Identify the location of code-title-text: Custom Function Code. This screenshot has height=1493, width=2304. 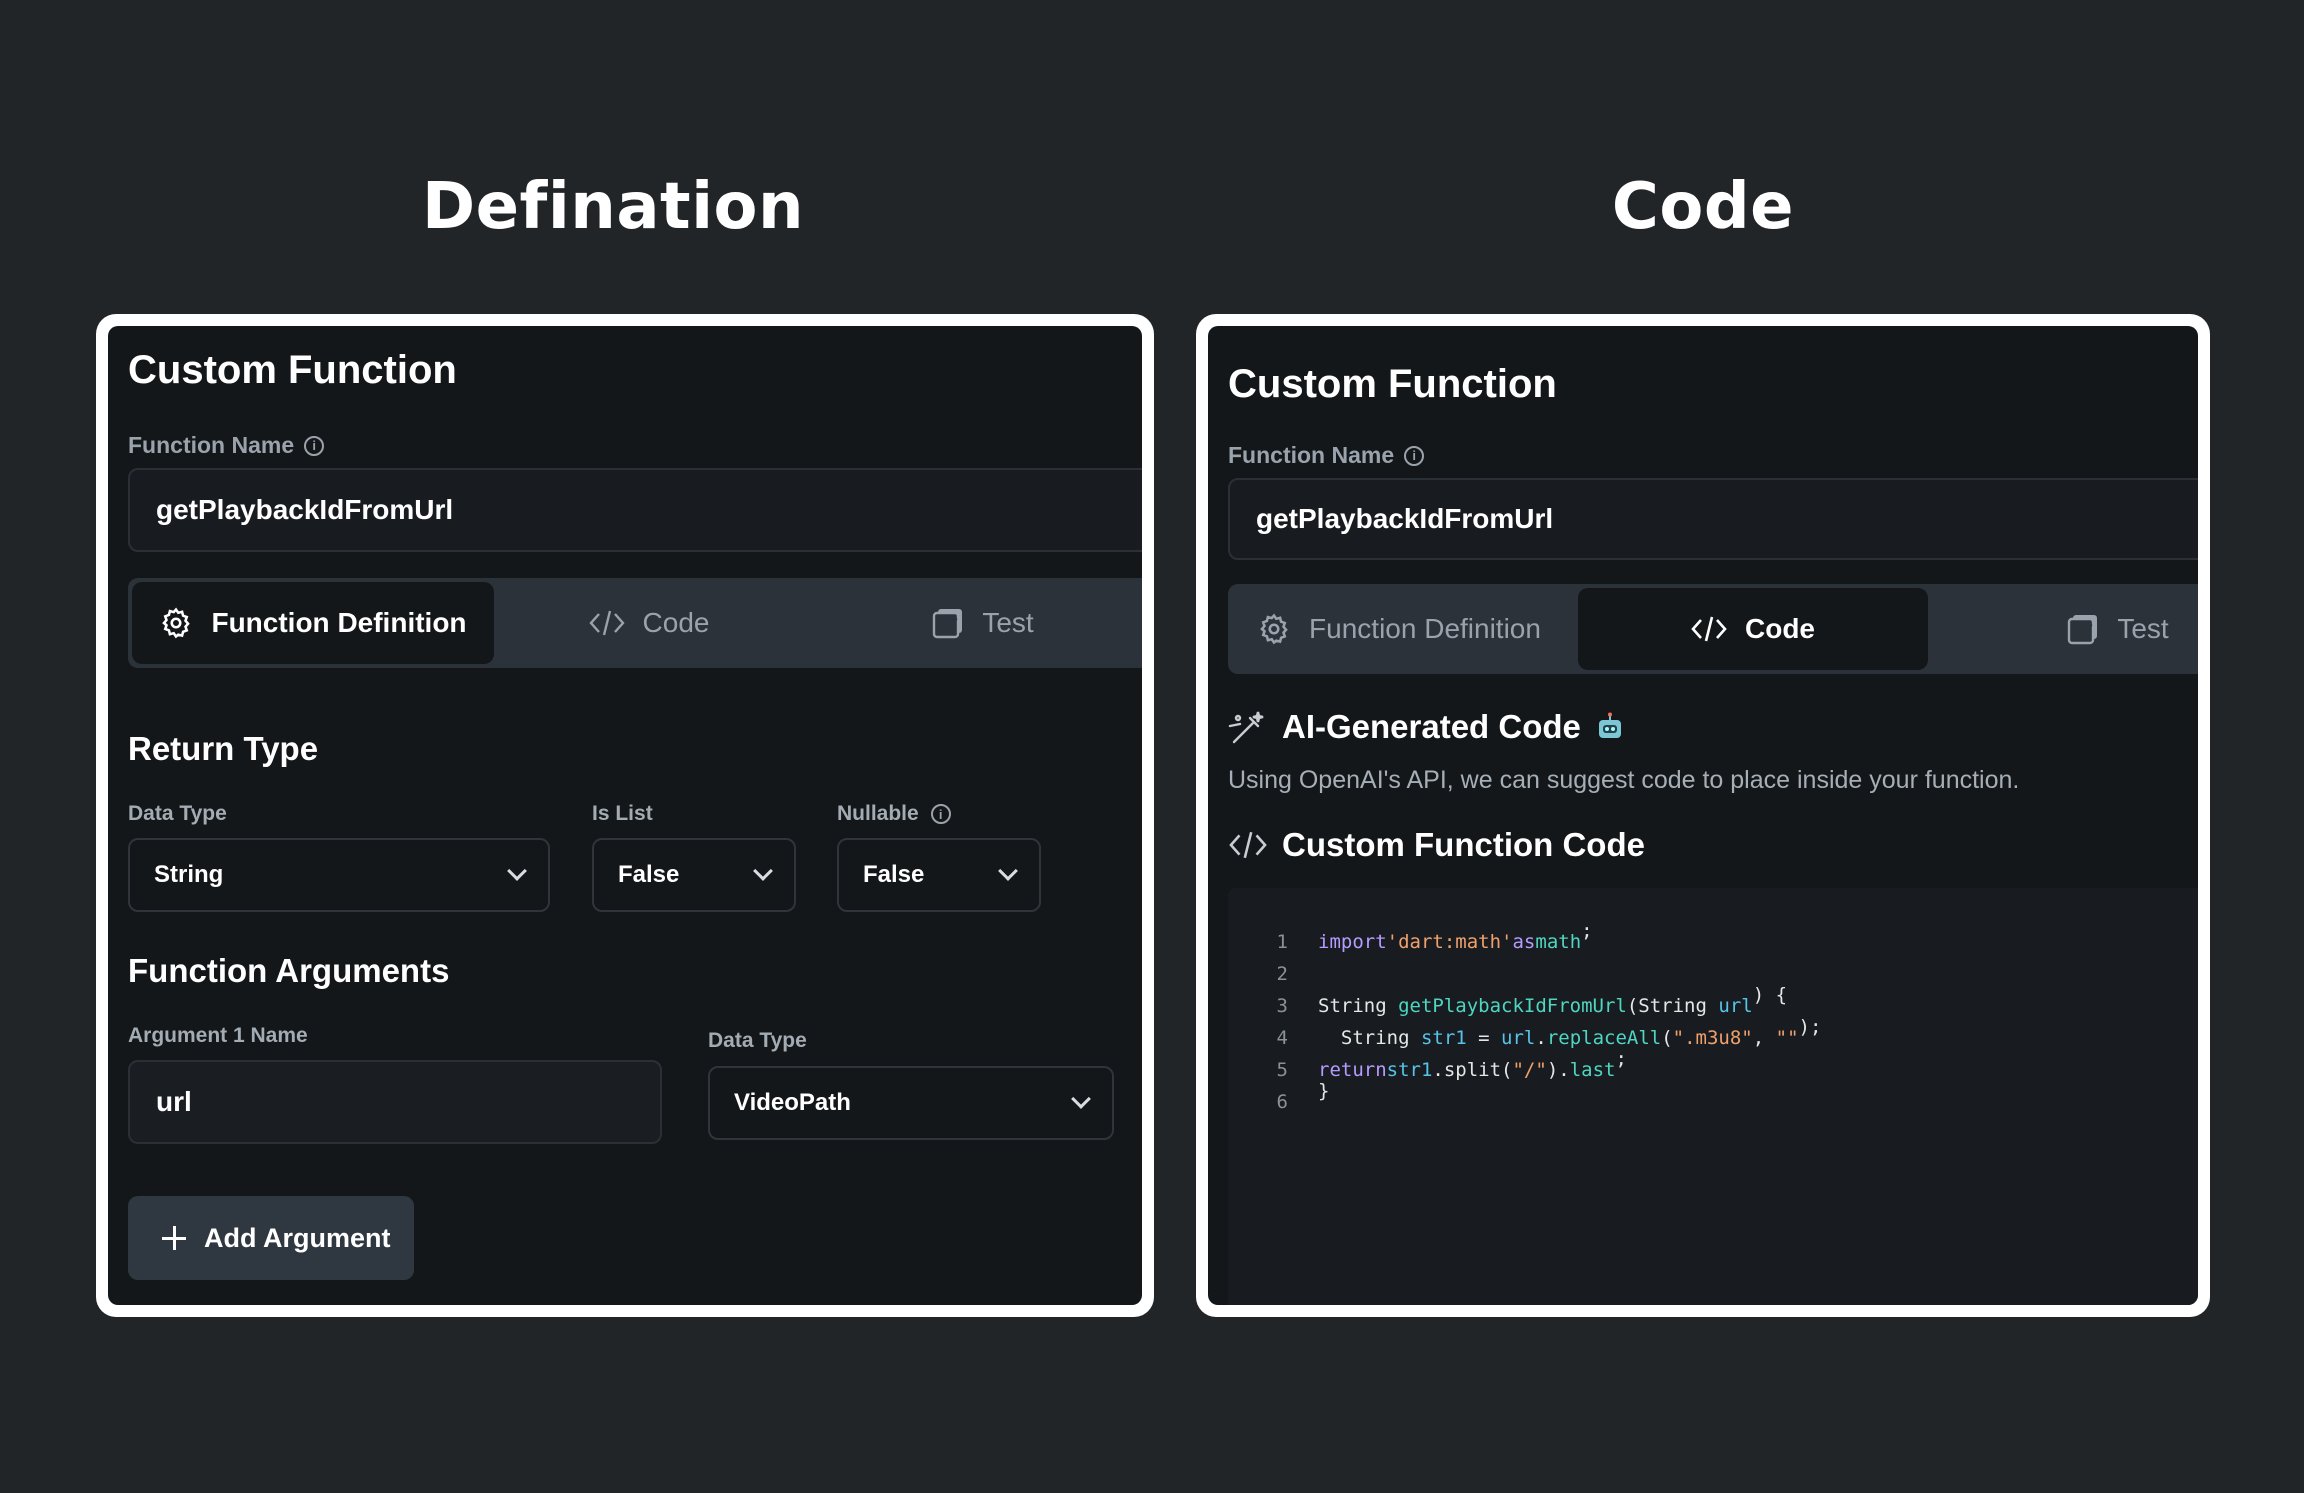
(1463, 844).